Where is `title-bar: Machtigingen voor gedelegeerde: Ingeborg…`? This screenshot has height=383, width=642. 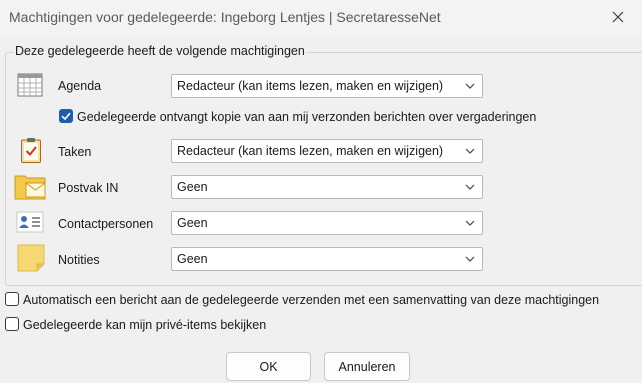
title-bar: Machtigingen voor gedelegeerde: Ingeborg… is located at coordinates (321, 18).